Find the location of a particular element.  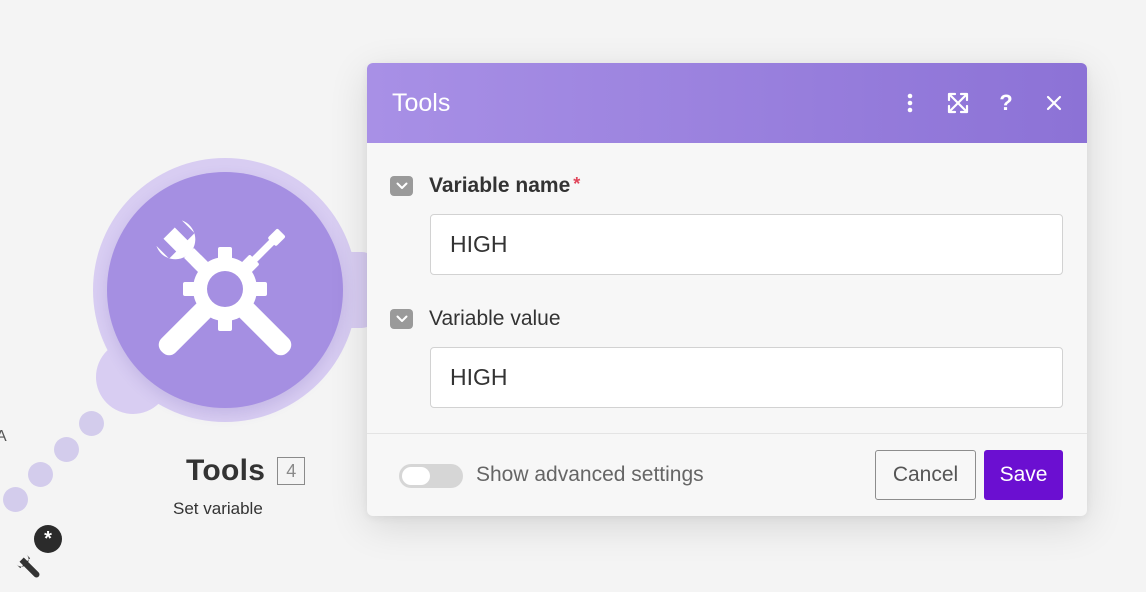

module-title-row: Tools 4 is located at coordinates (246, 471).